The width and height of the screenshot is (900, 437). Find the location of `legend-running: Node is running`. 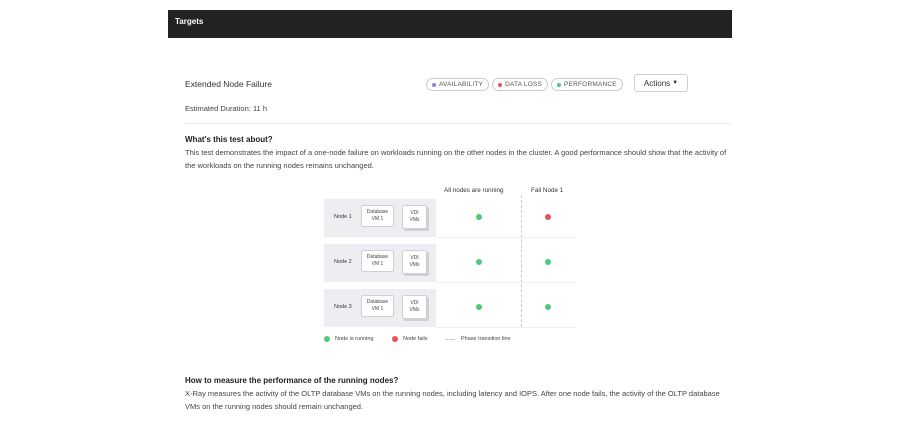

legend-running: Node is running is located at coordinates (349, 339).